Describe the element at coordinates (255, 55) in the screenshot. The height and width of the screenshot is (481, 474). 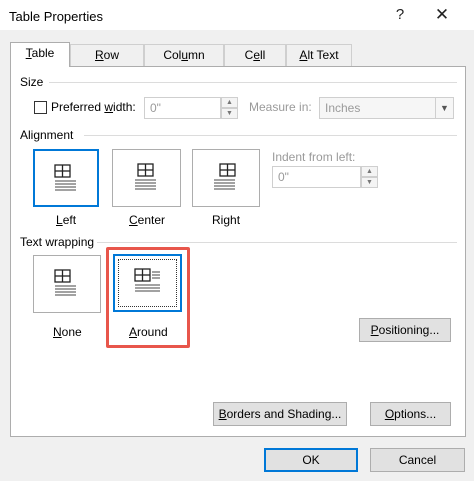
I see `tab-cell: Cell` at that location.